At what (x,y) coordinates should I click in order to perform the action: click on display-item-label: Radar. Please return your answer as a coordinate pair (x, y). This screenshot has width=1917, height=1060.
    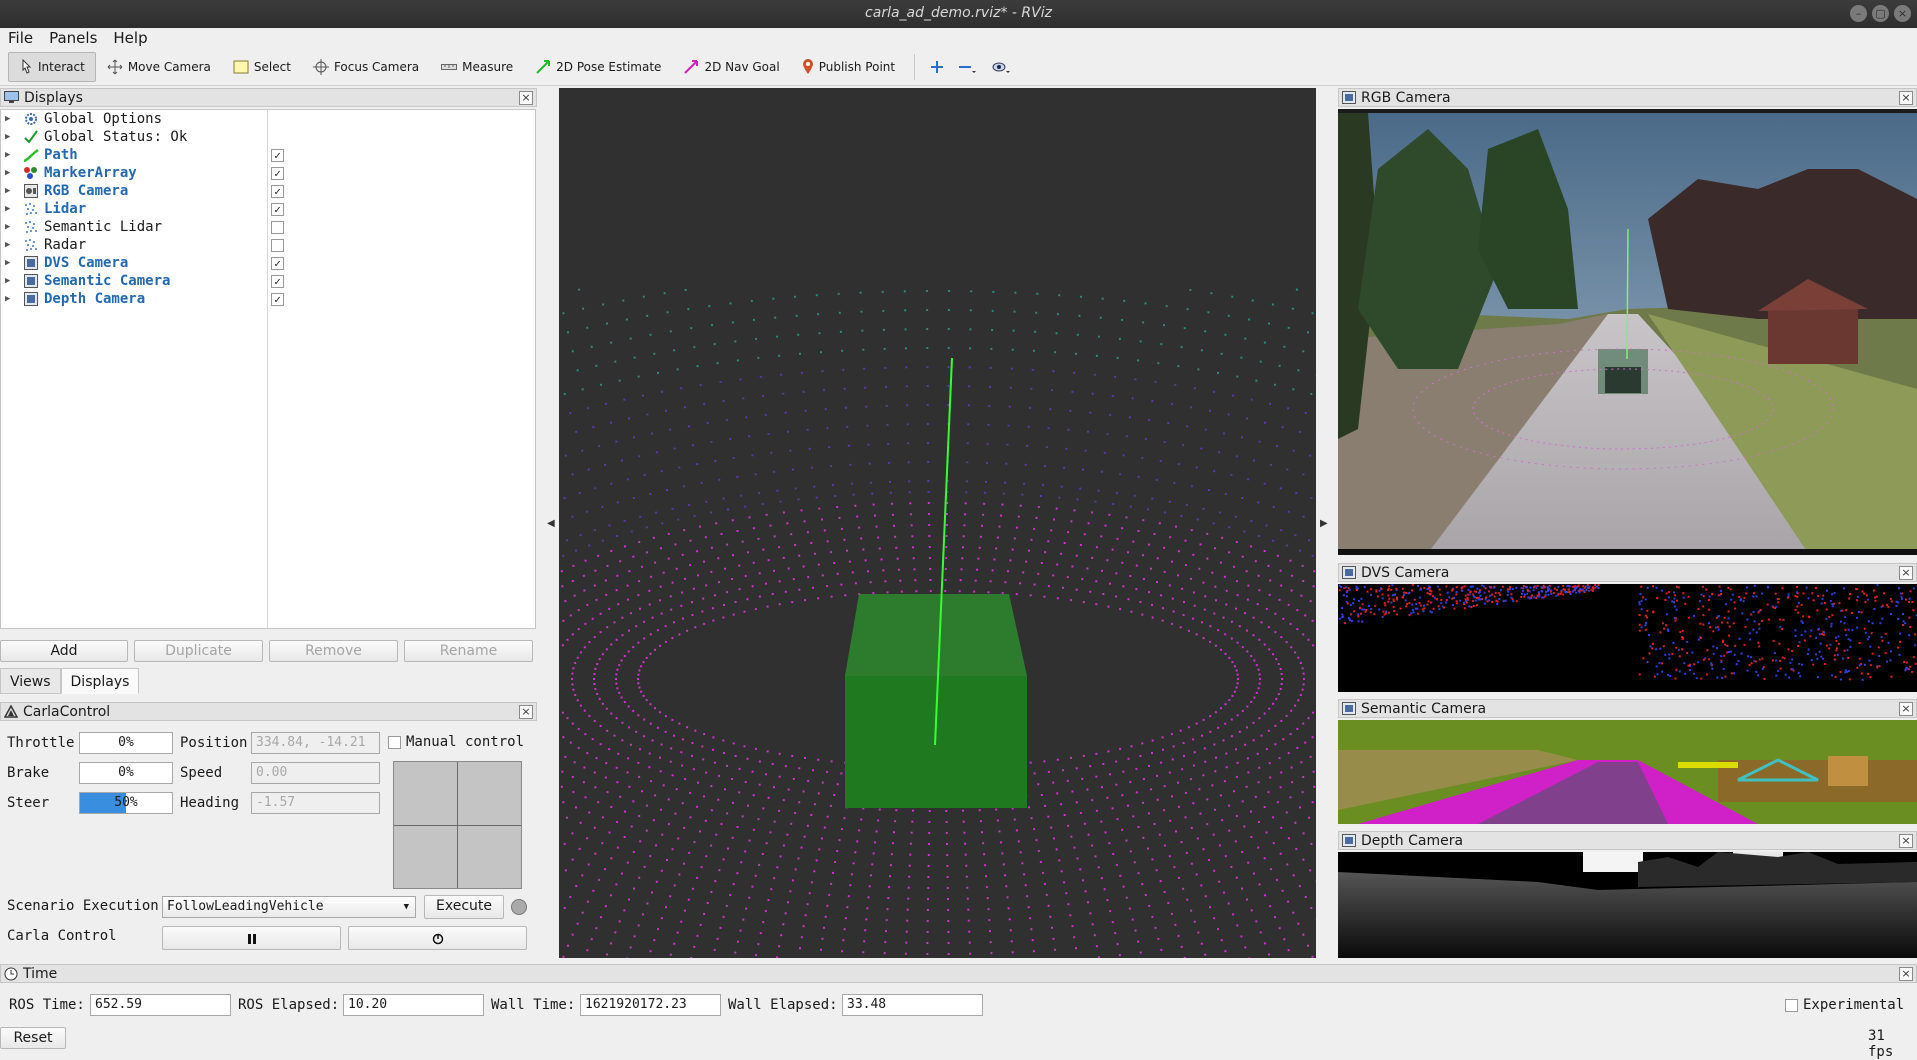
    Looking at the image, I should click on (65, 245).